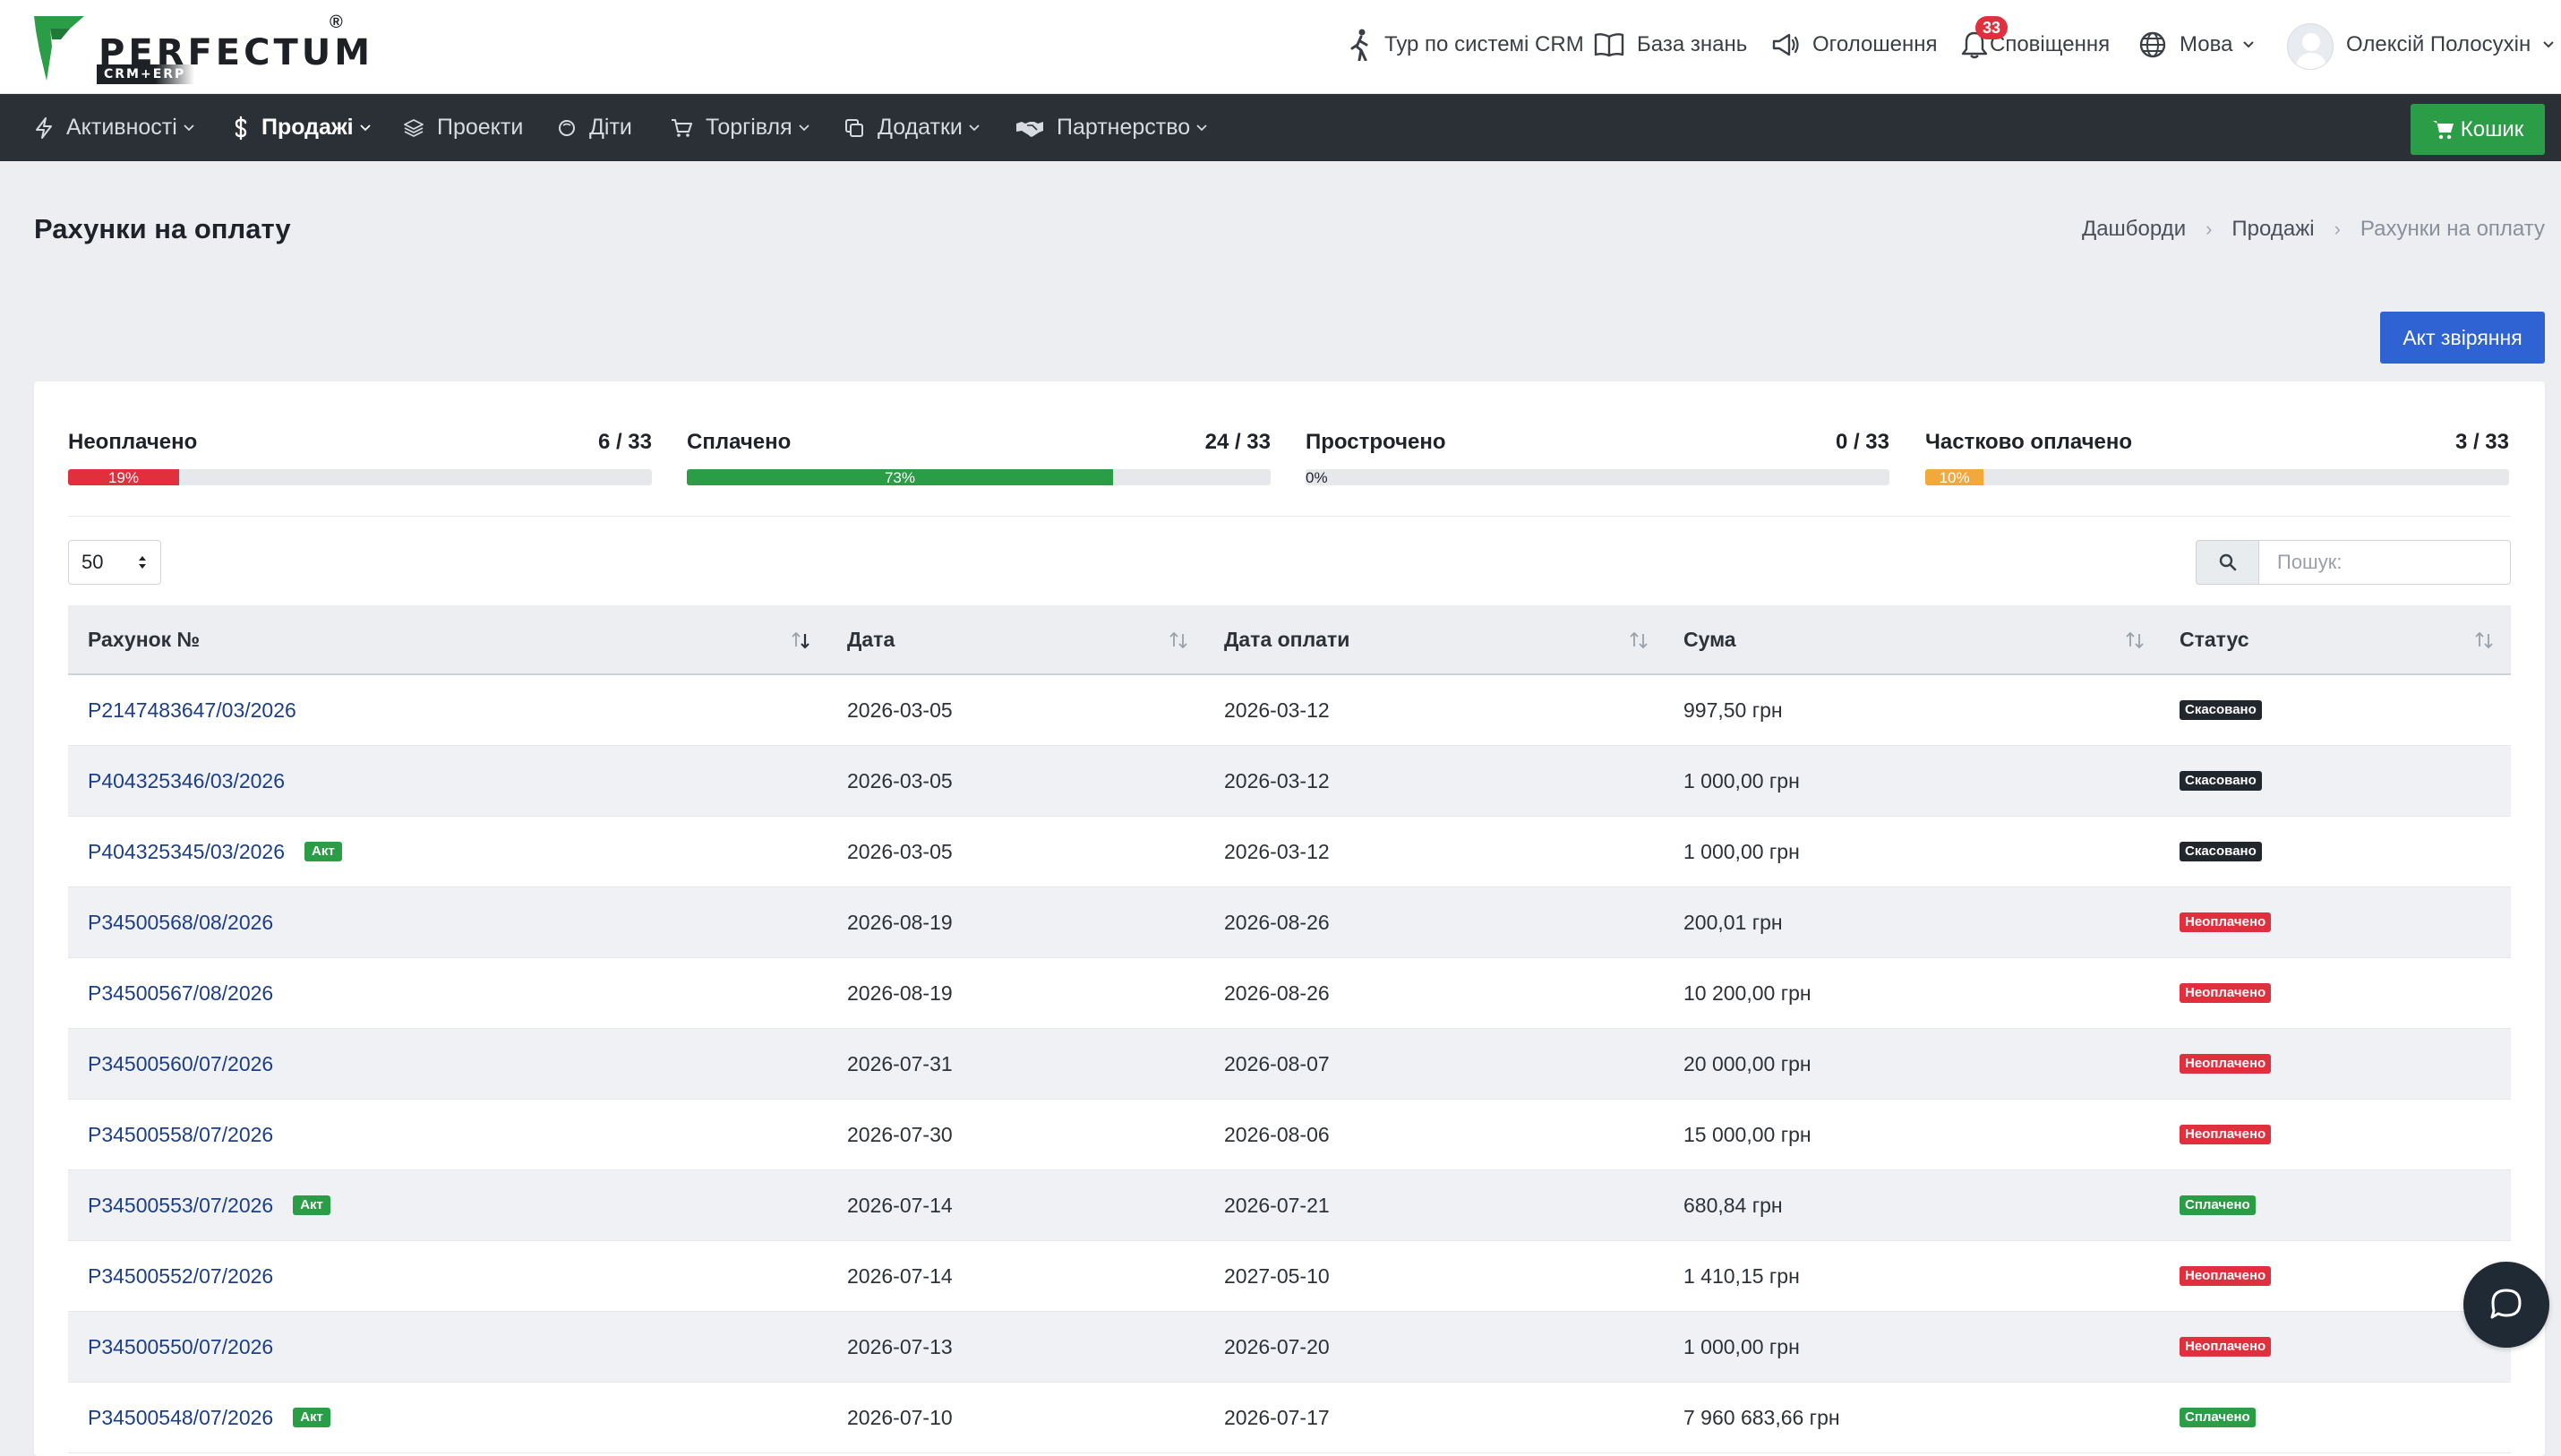 Image resolution: width=2561 pixels, height=1456 pixels. I want to click on cart-button-label: Кошик, so click(2492, 128).